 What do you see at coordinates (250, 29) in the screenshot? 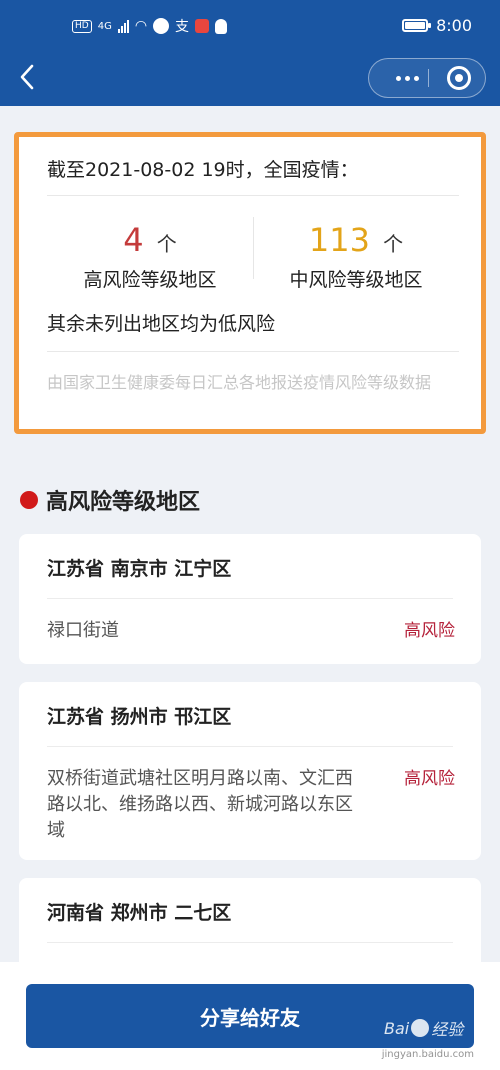
I see `status-bar: HD 4G ◠ 支 8:00` at bounding box center [250, 29].